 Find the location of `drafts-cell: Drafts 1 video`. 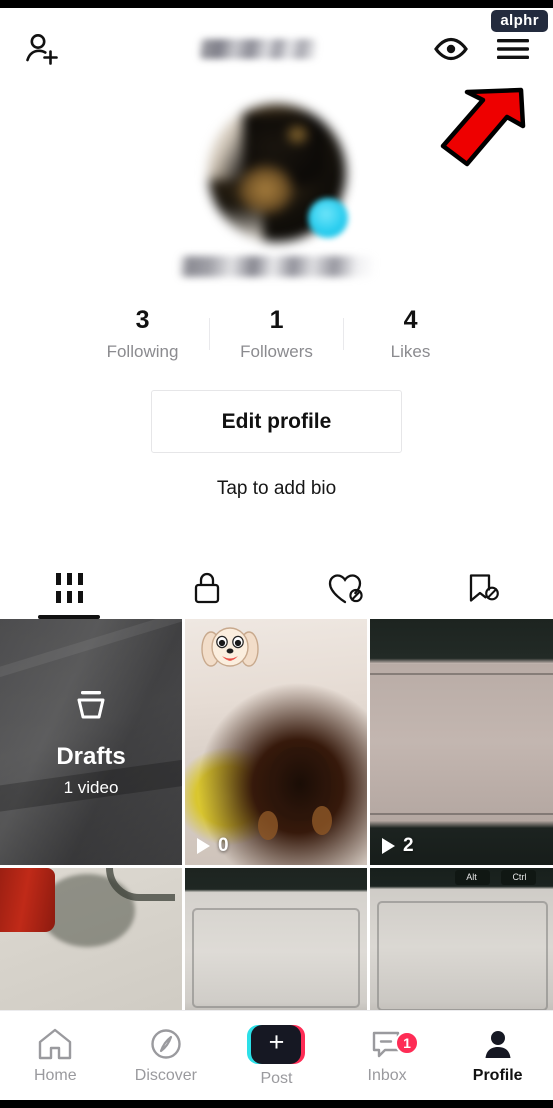

drafts-cell: Drafts 1 video is located at coordinates (91, 742).